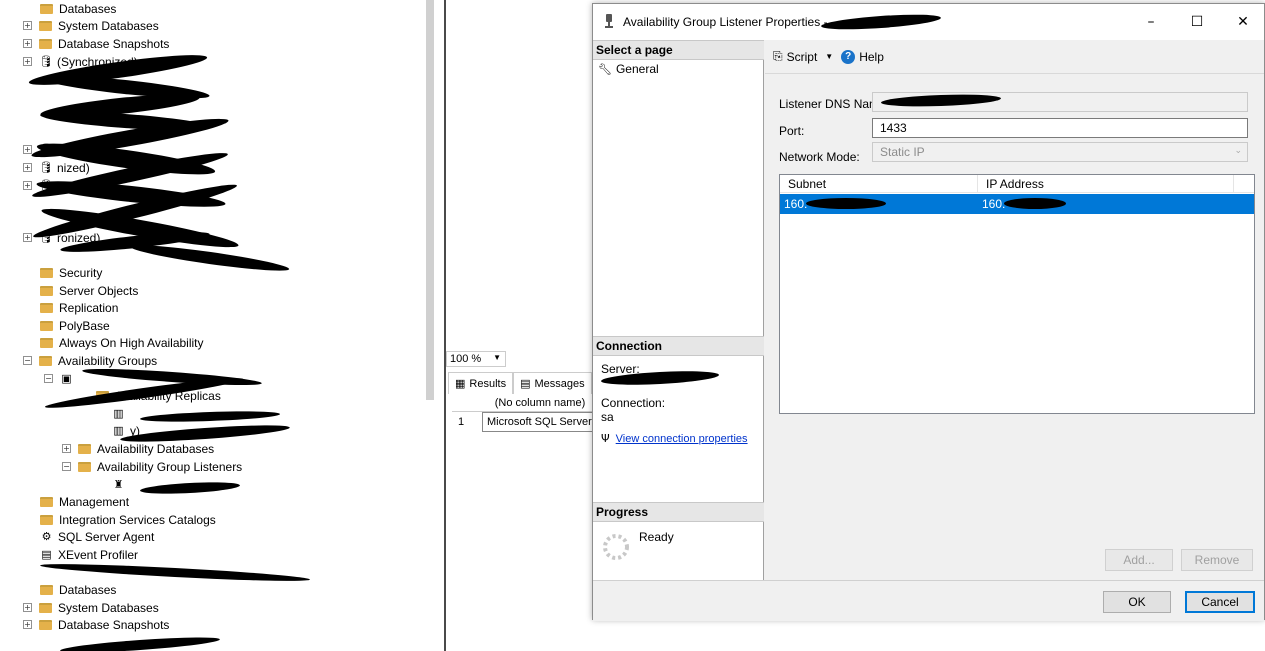  I want to click on connection-value: sa, so click(607, 417).